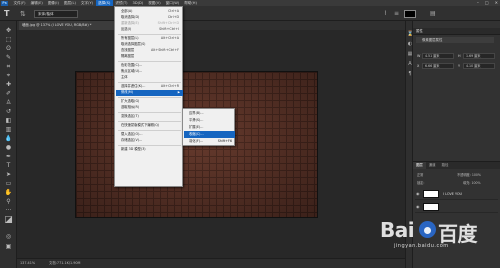 Image resolution: width=500 pixels, height=268 pixels. What do you see at coordinates (8, 201) in the screenshot?
I see `zoom-tool-icon: ⚲` at bounding box center [8, 201].